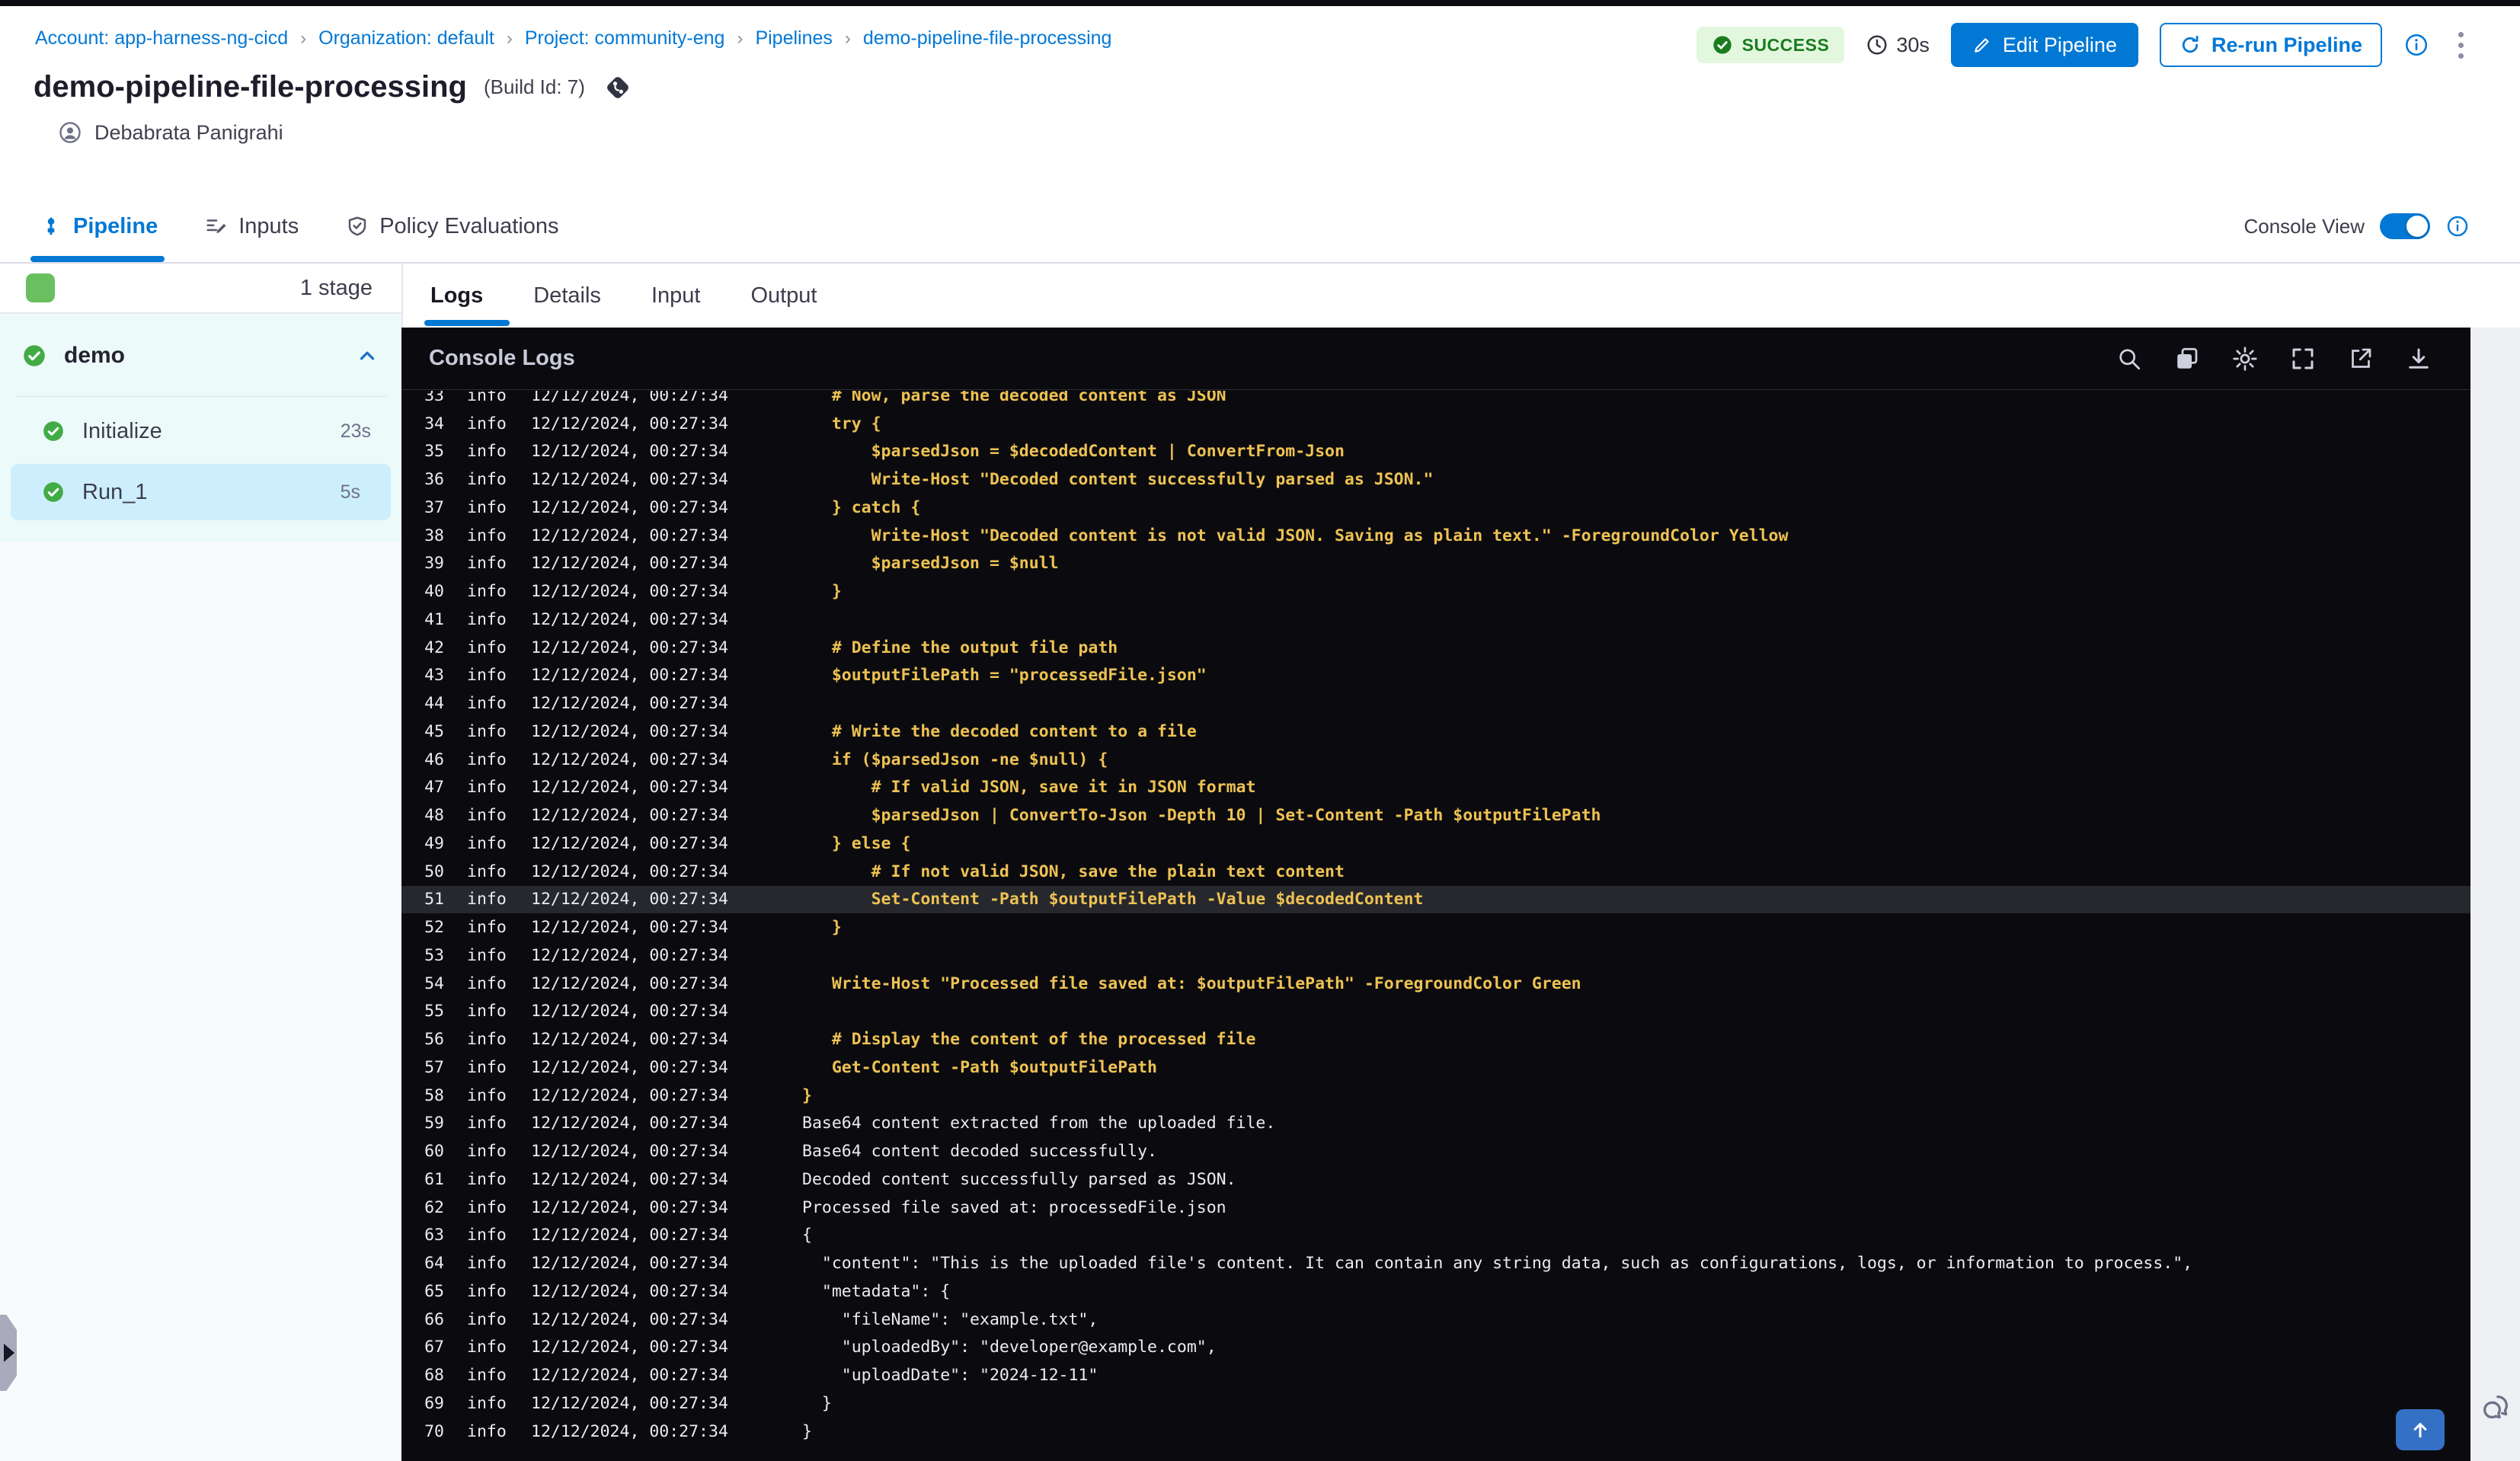 The width and height of the screenshot is (2520, 1461). I want to click on tab-pipeline-label: Pipeline, so click(115, 225).